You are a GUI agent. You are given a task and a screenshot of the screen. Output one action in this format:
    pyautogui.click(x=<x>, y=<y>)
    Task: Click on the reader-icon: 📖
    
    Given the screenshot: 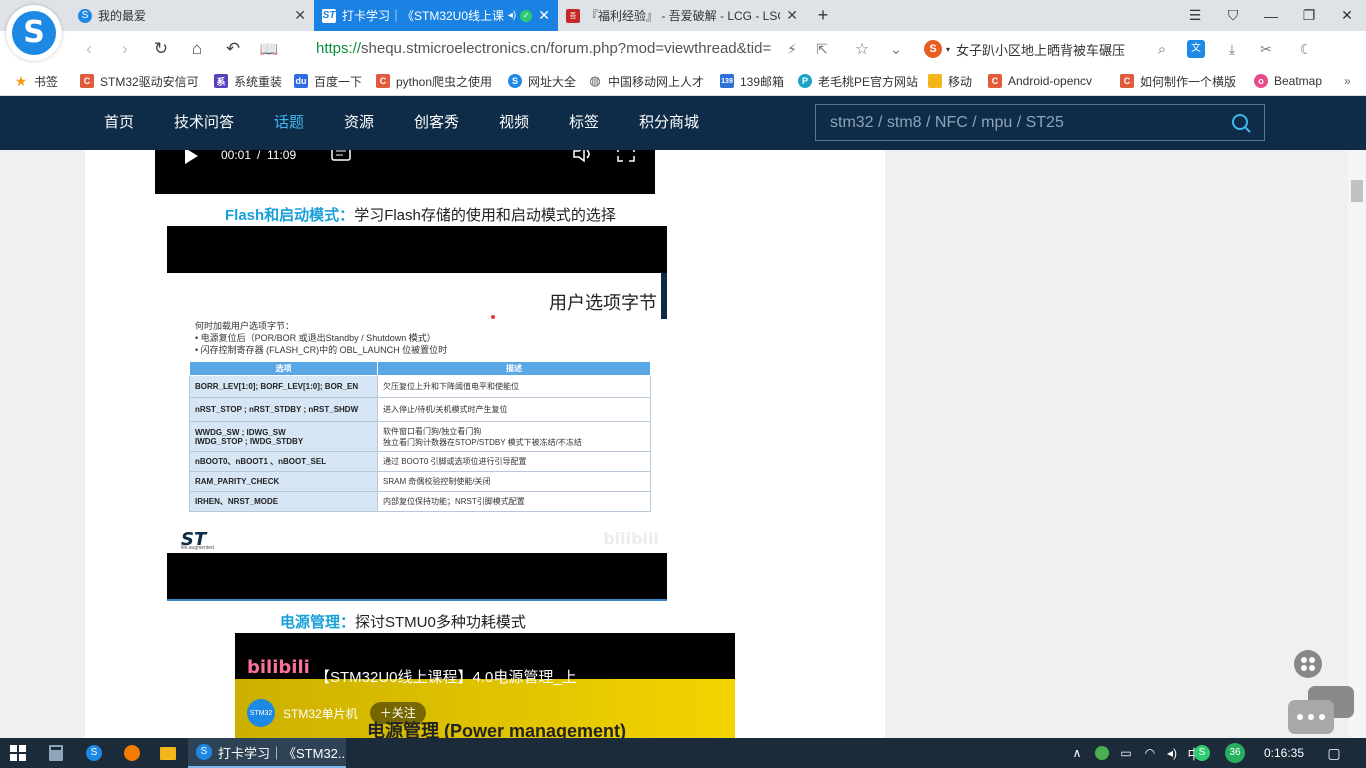 What is the action you would take?
    pyautogui.click(x=269, y=49)
    